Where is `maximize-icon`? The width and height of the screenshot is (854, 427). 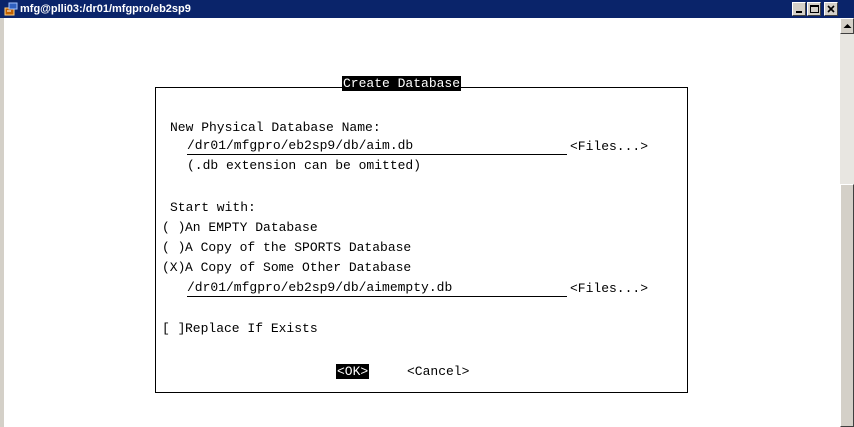 maximize-icon is located at coordinates (814, 9).